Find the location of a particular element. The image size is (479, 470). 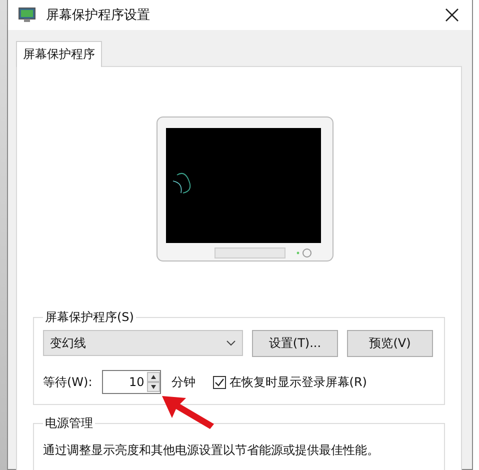

group-title: 屏幕保护程序(S) is located at coordinates (89, 317).